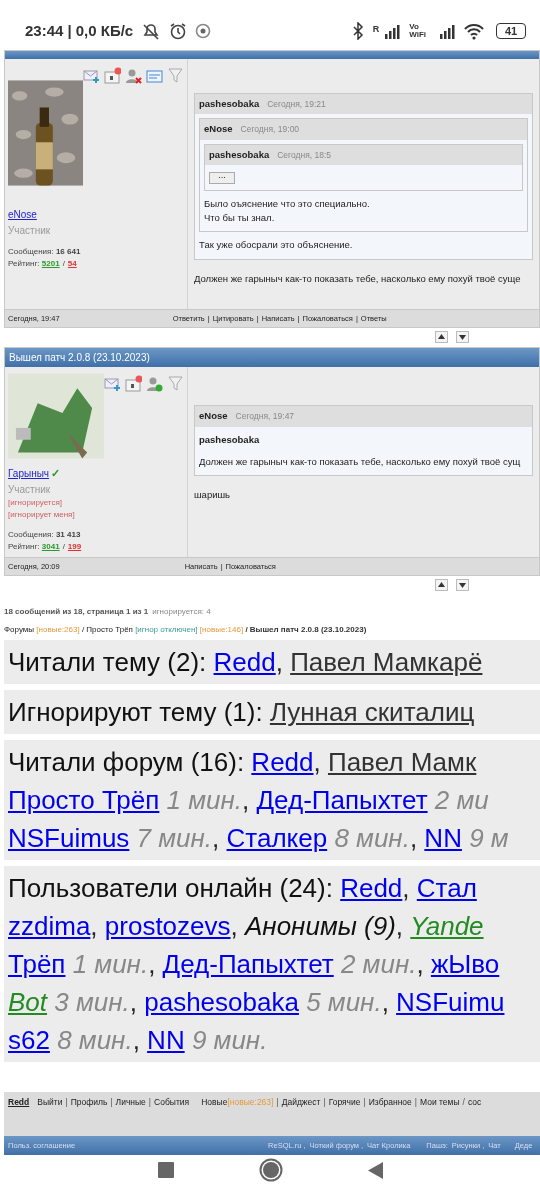 The image size is (540, 1200). What do you see at coordinates (91, 1002) in the screenshot?
I see `time-ago: 3 мин.` at bounding box center [91, 1002].